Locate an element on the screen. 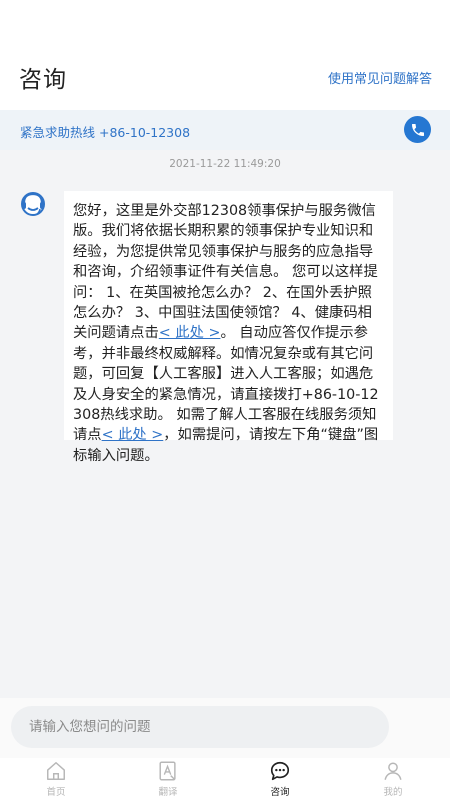  hotline-label: 紧急求助热线 +86-10-12308 is located at coordinates (105, 131).